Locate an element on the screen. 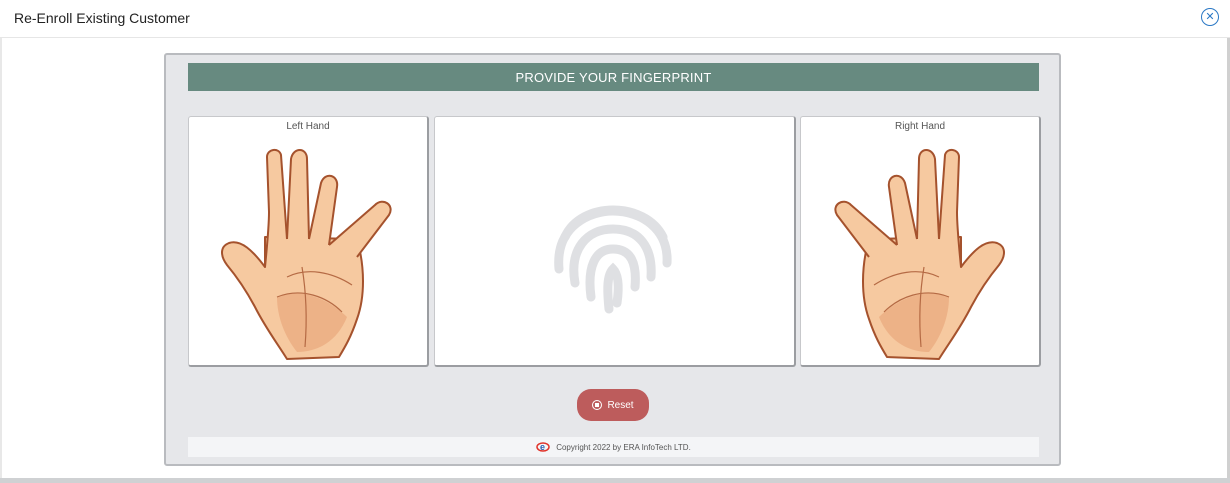 Image resolution: width=1230 pixels, height=483 pixels. svg-text: e is located at coordinates (542, 447).